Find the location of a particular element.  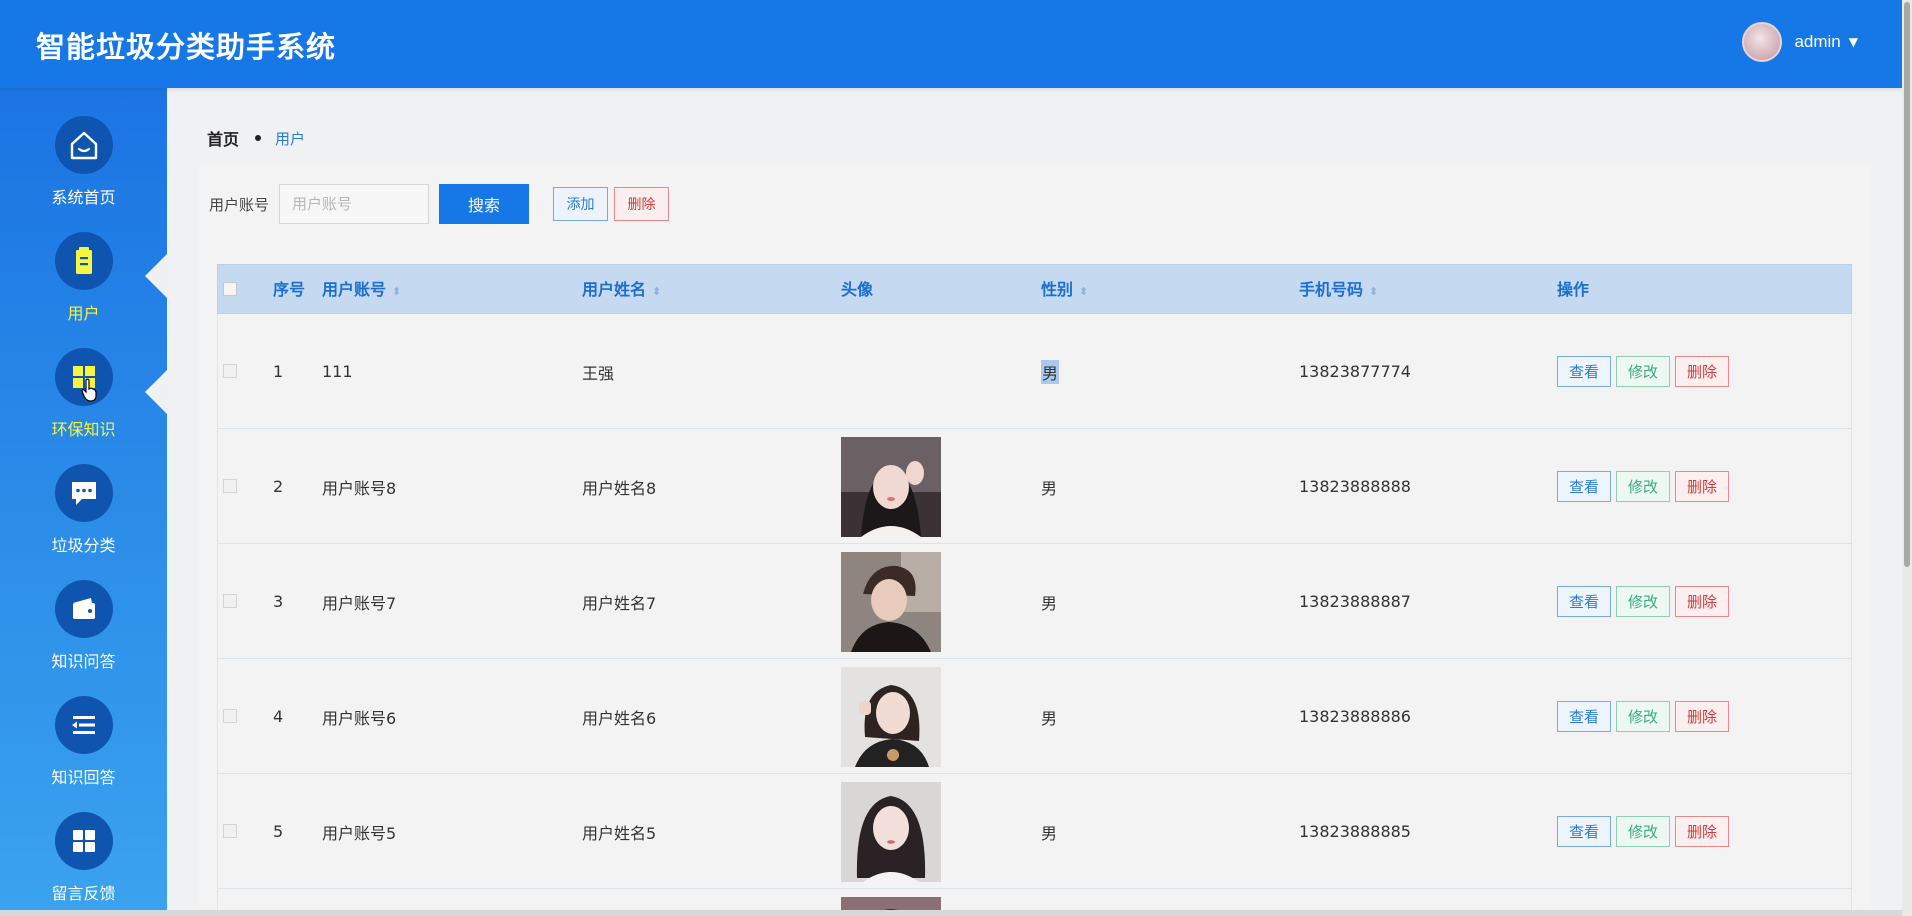

hover-indicator is located at coordinates (156, 392).